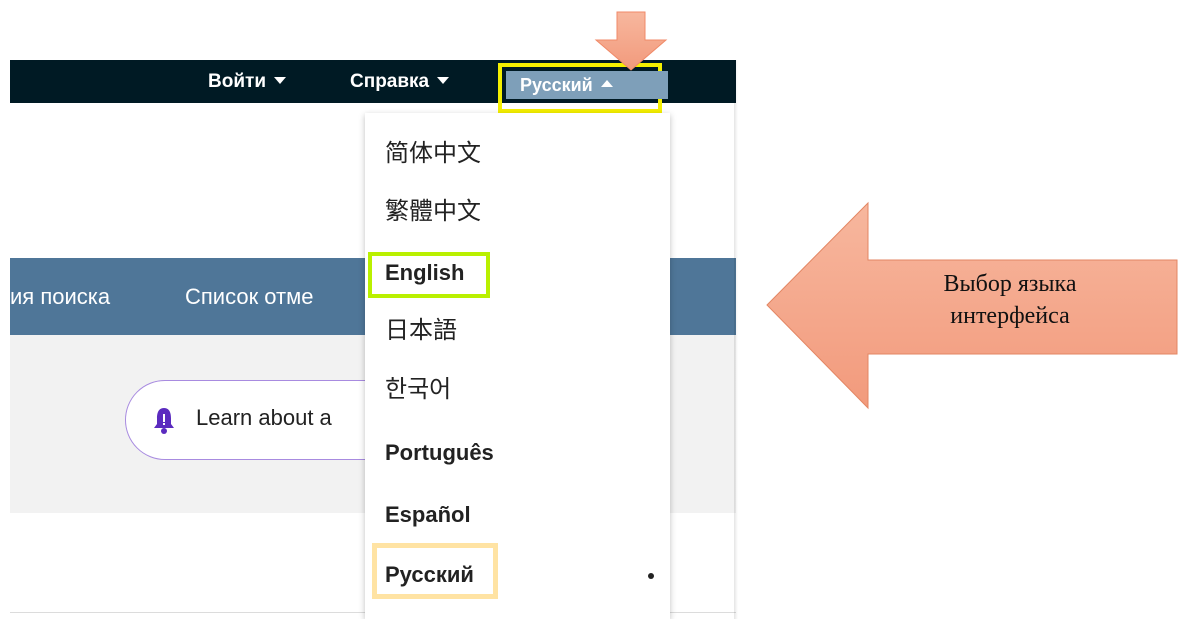 The width and height of the screenshot is (1181, 619). I want to click on language-option-korean: 한국어, so click(418, 390).